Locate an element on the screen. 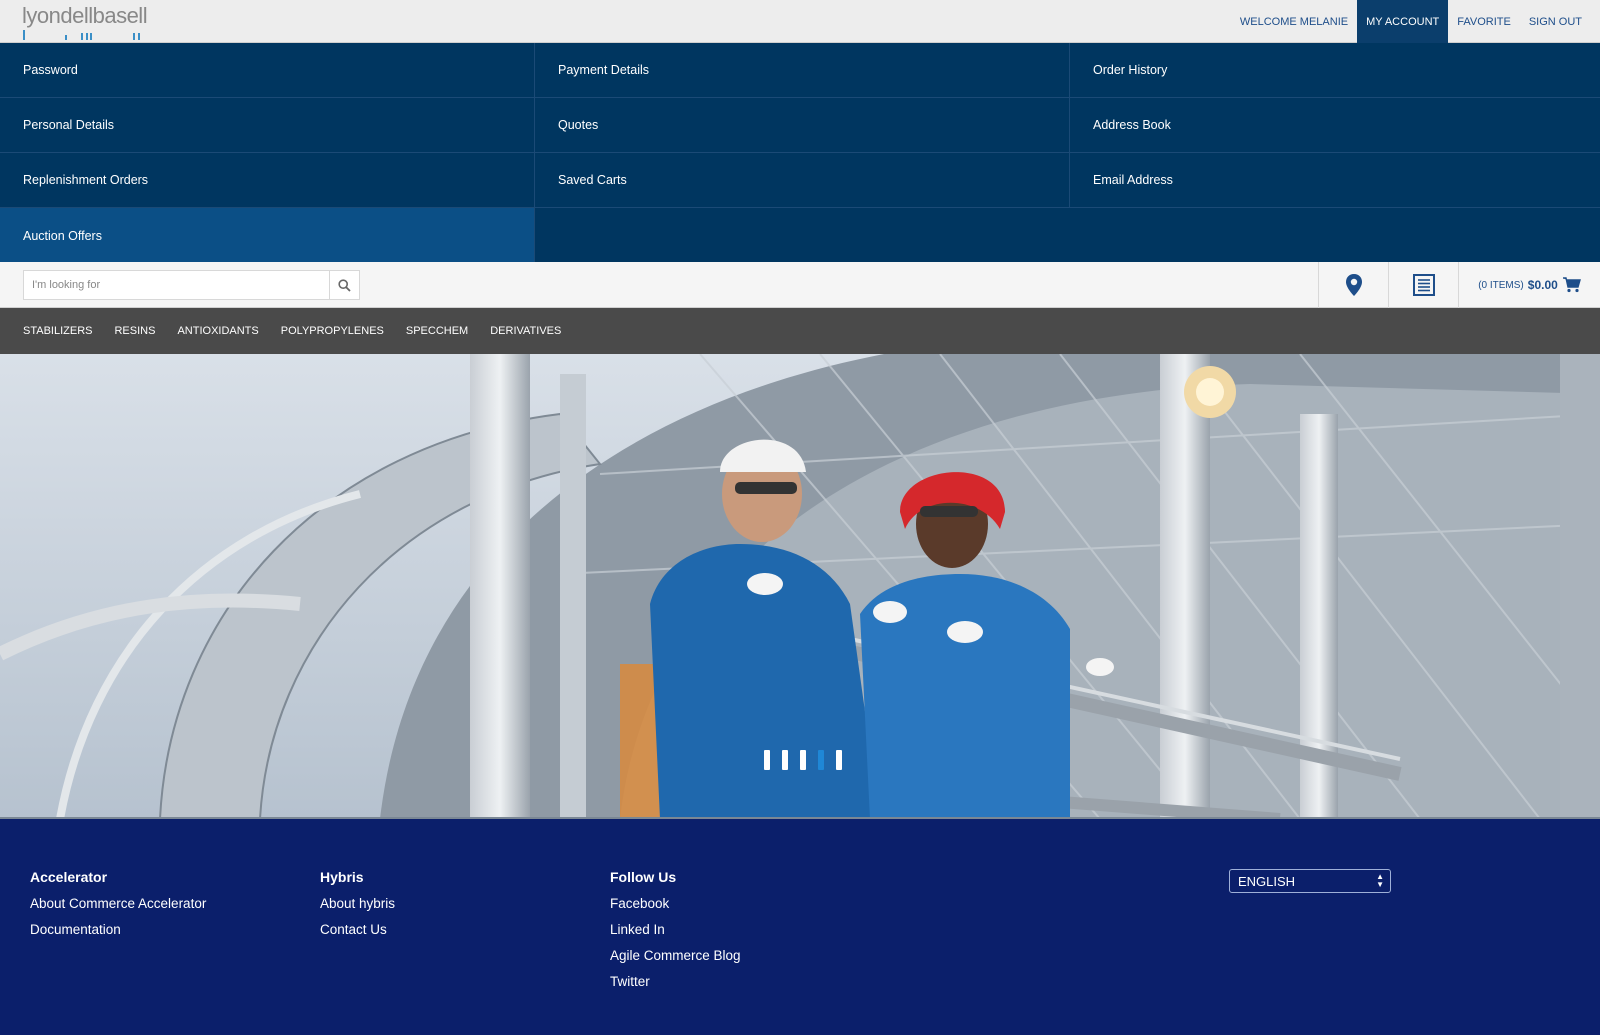 The image size is (1600, 1035). category-polypropylenes: POLYPROPYLENES is located at coordinates (332, 331).